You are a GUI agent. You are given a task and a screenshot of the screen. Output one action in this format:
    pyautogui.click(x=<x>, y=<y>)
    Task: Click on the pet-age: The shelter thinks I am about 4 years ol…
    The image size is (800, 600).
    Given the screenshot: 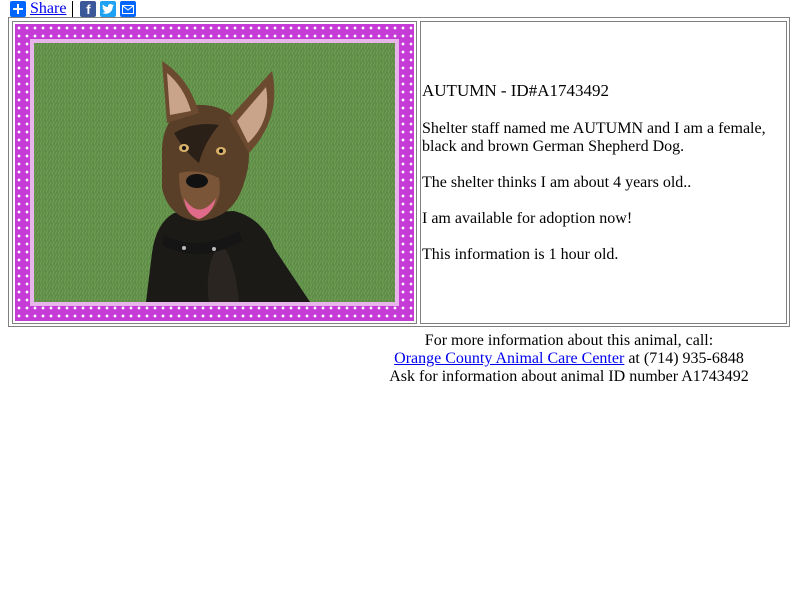 What is the action you would take?
    pyautogui.click(x=557, y=182)
    